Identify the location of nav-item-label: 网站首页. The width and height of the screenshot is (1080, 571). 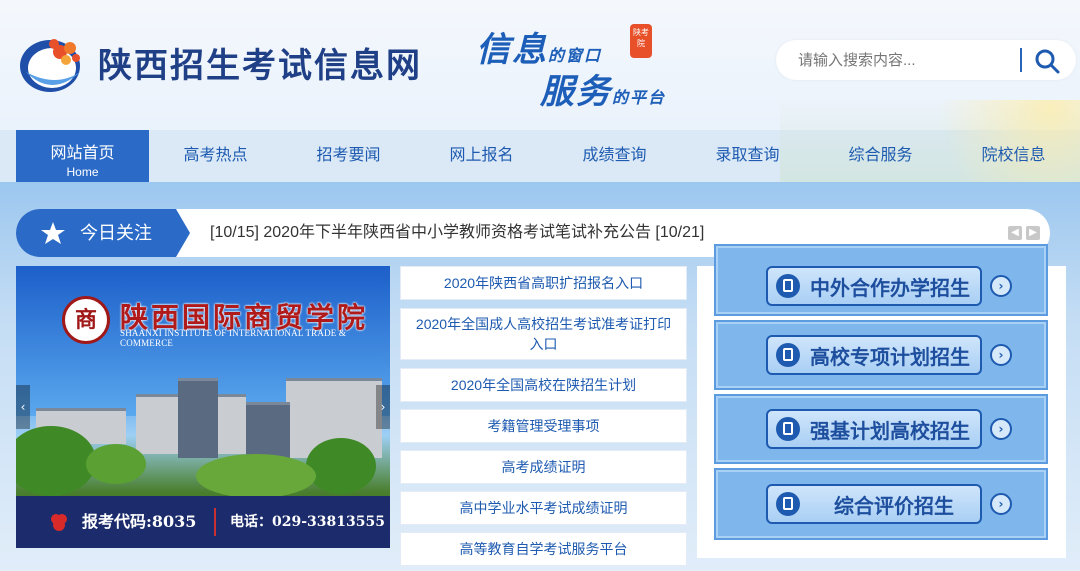
(82, 153).